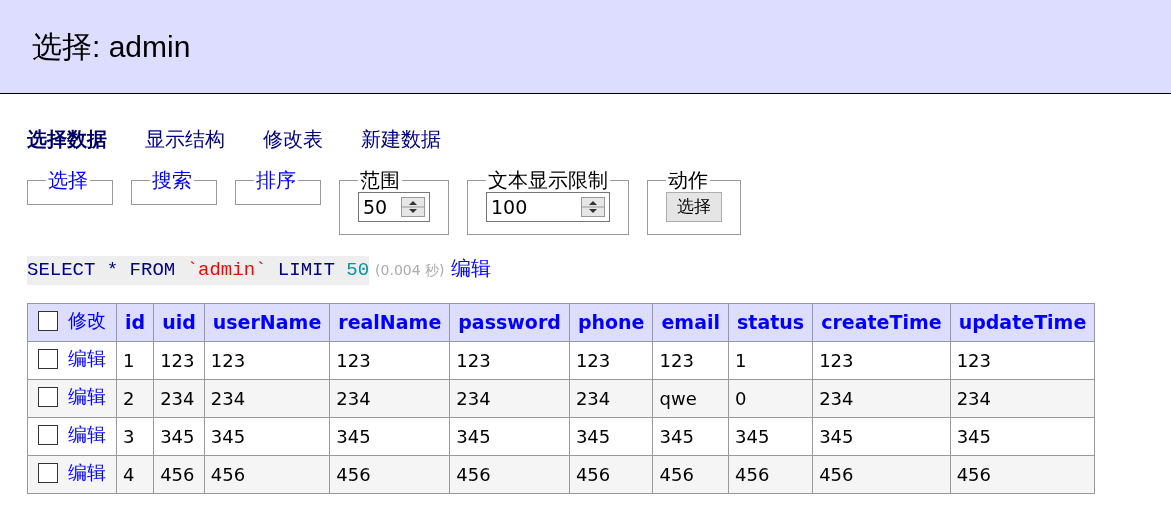 This screenshot has width=1171, height=528. Describe the element at coordinates (548, 180) in the screenshot. I see `fieldset-legend: 文本显示限制` at that location.